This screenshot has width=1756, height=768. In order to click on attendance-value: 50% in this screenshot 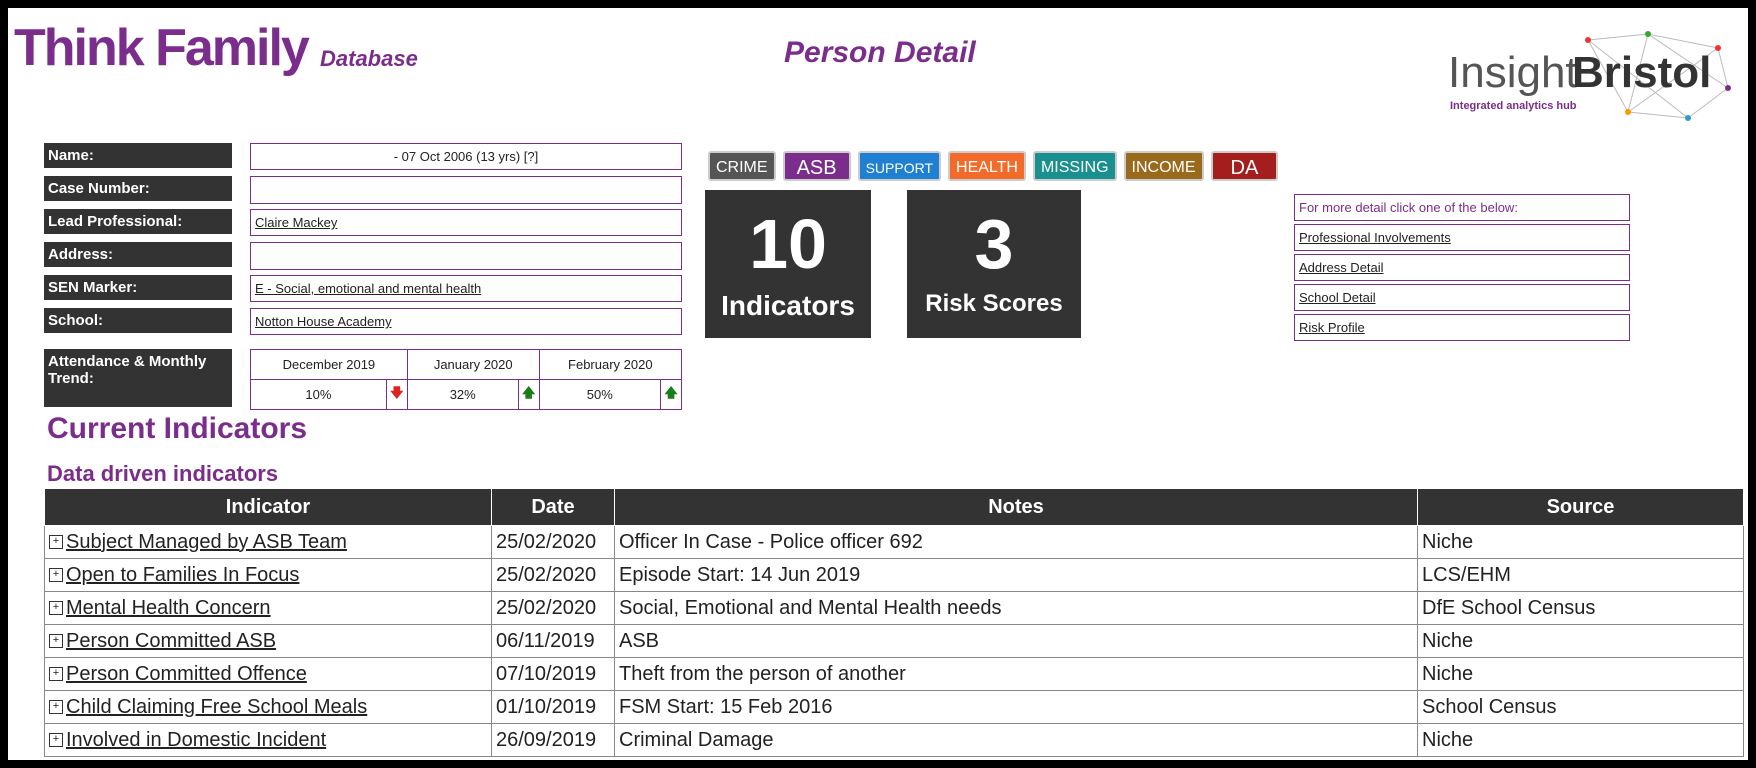, I will do `click(600, 394)`.